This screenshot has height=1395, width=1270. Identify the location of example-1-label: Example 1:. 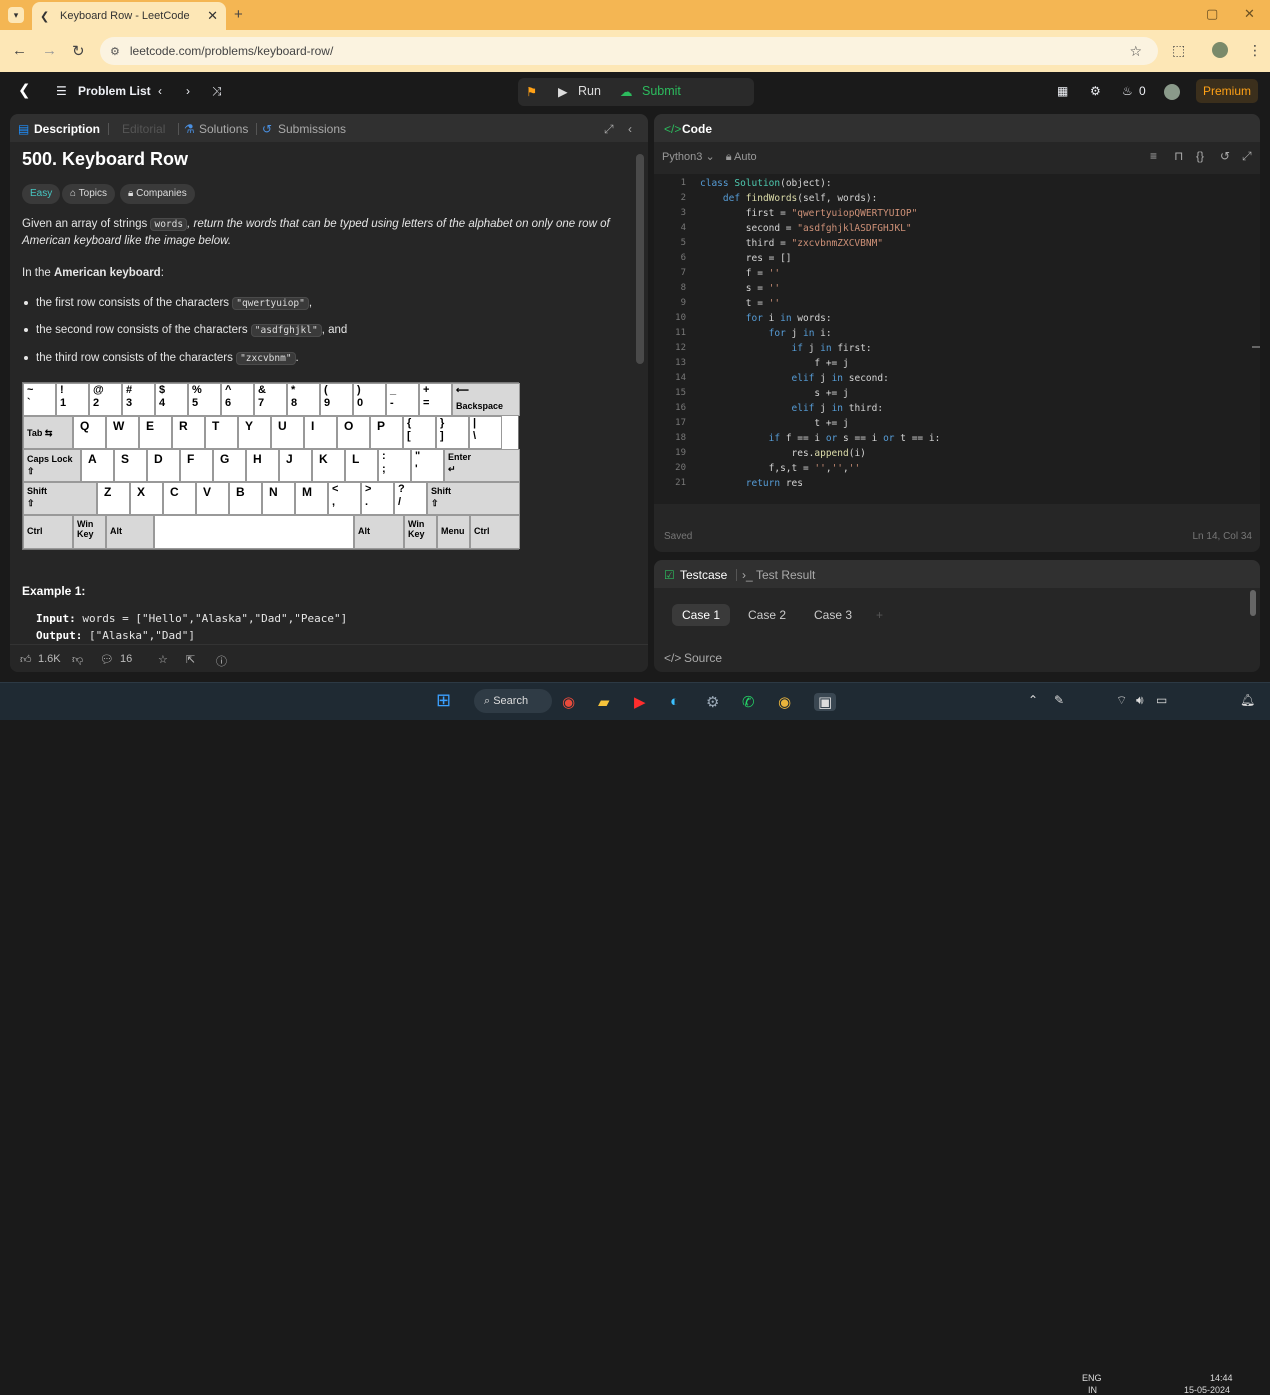
(54, 591).